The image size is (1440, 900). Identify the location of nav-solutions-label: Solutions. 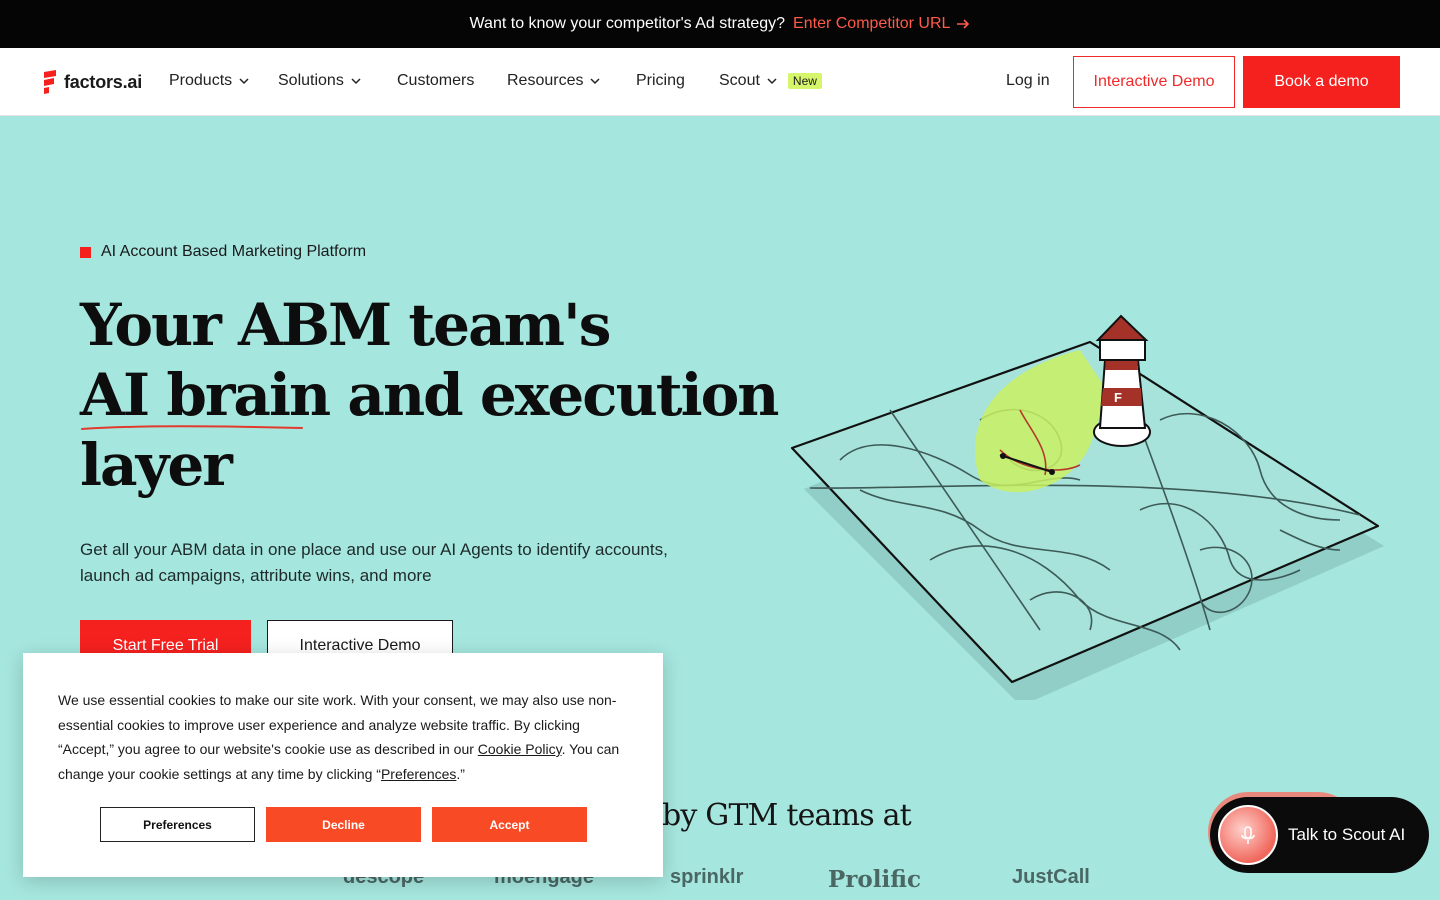
(311, 80).